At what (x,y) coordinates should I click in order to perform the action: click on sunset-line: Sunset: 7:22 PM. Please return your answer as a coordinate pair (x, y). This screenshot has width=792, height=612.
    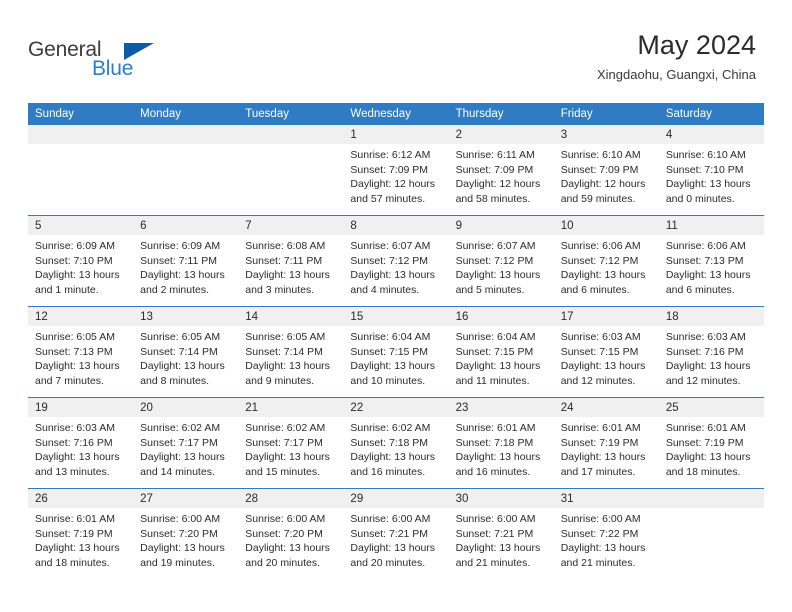
    Looking at the image, I should click on (599, 533).